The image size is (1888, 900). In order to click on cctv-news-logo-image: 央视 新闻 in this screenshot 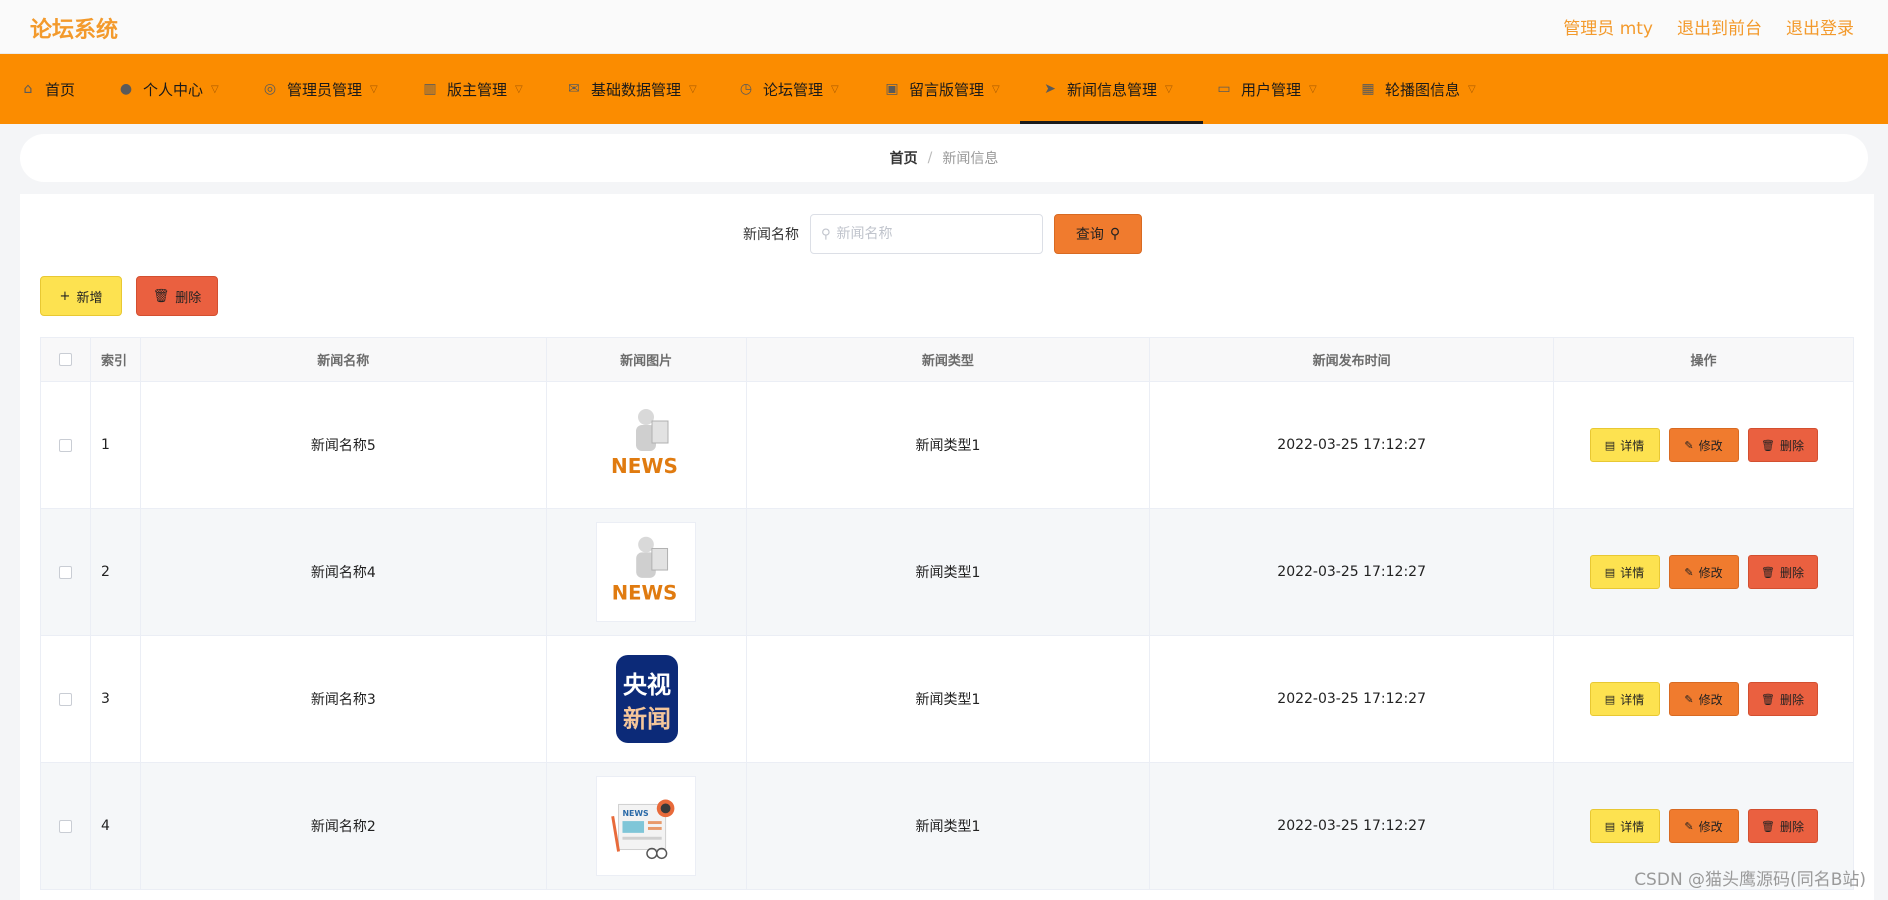, I will do `click(647, 699)`.